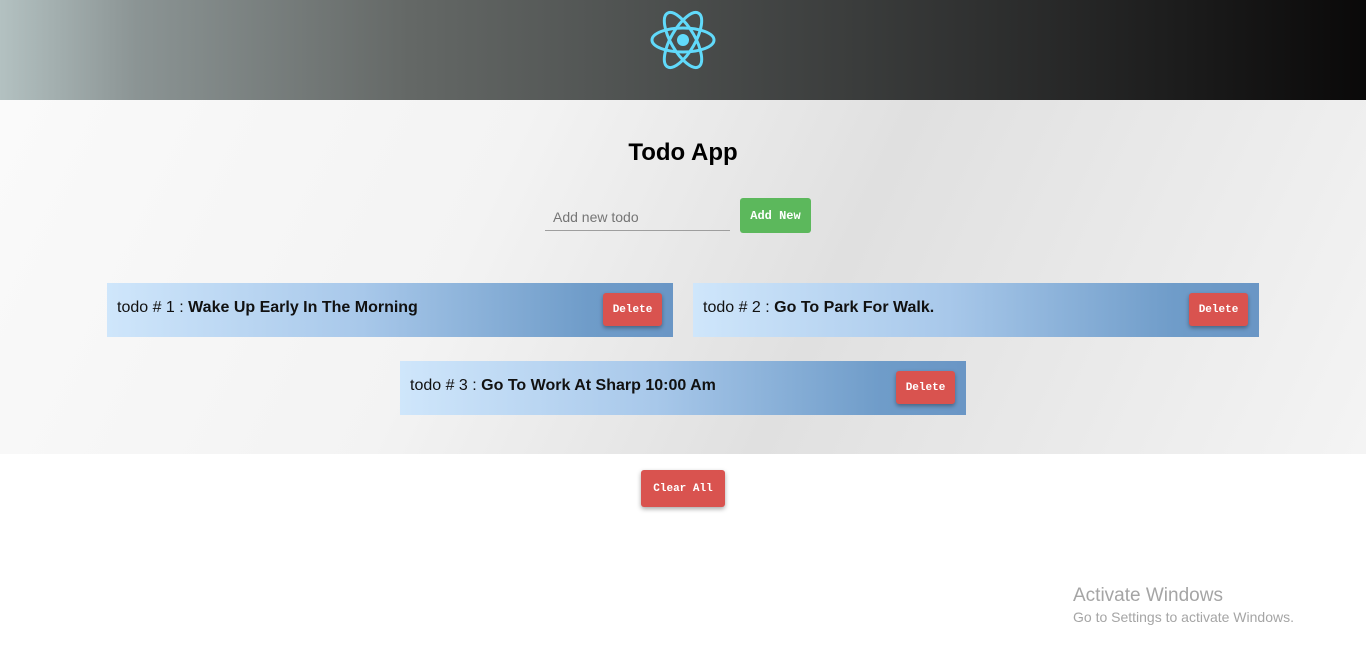 The image size is (1366, 662). What do you see at coordinates (976, 310) in the screenshot?
I see `todo-item: todo # 2 : Go To Park For Walk. Delete` at bounding box center [976, 310].